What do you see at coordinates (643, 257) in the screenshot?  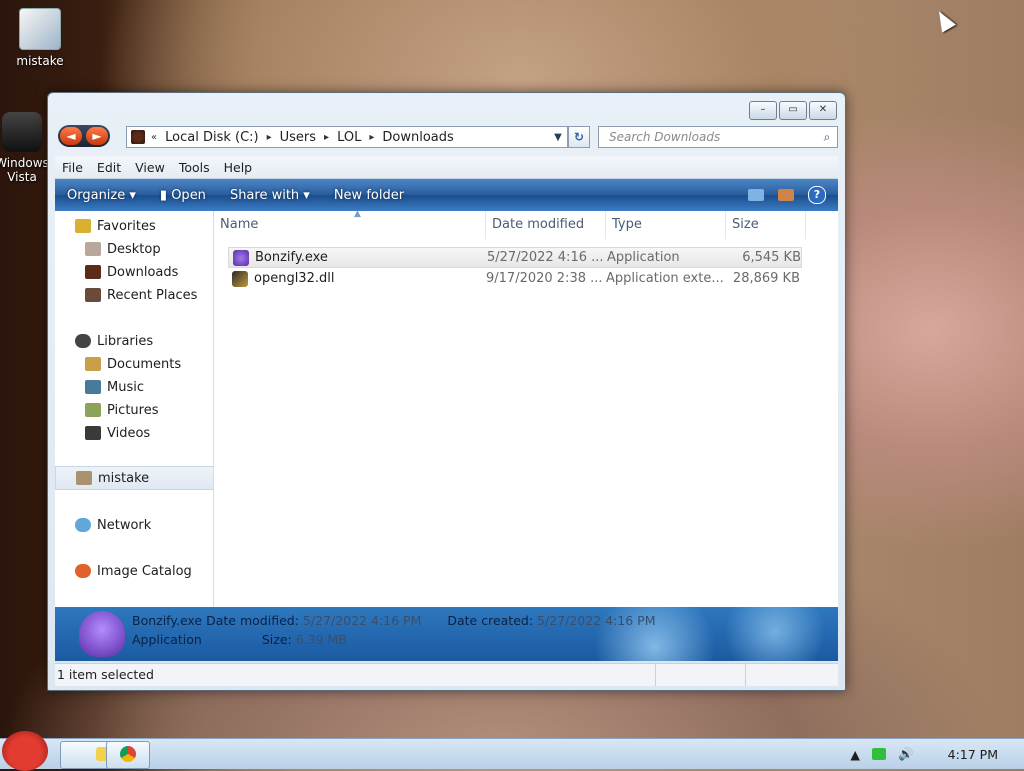 I see `file-type: Application` at bounding box center [643, 257].